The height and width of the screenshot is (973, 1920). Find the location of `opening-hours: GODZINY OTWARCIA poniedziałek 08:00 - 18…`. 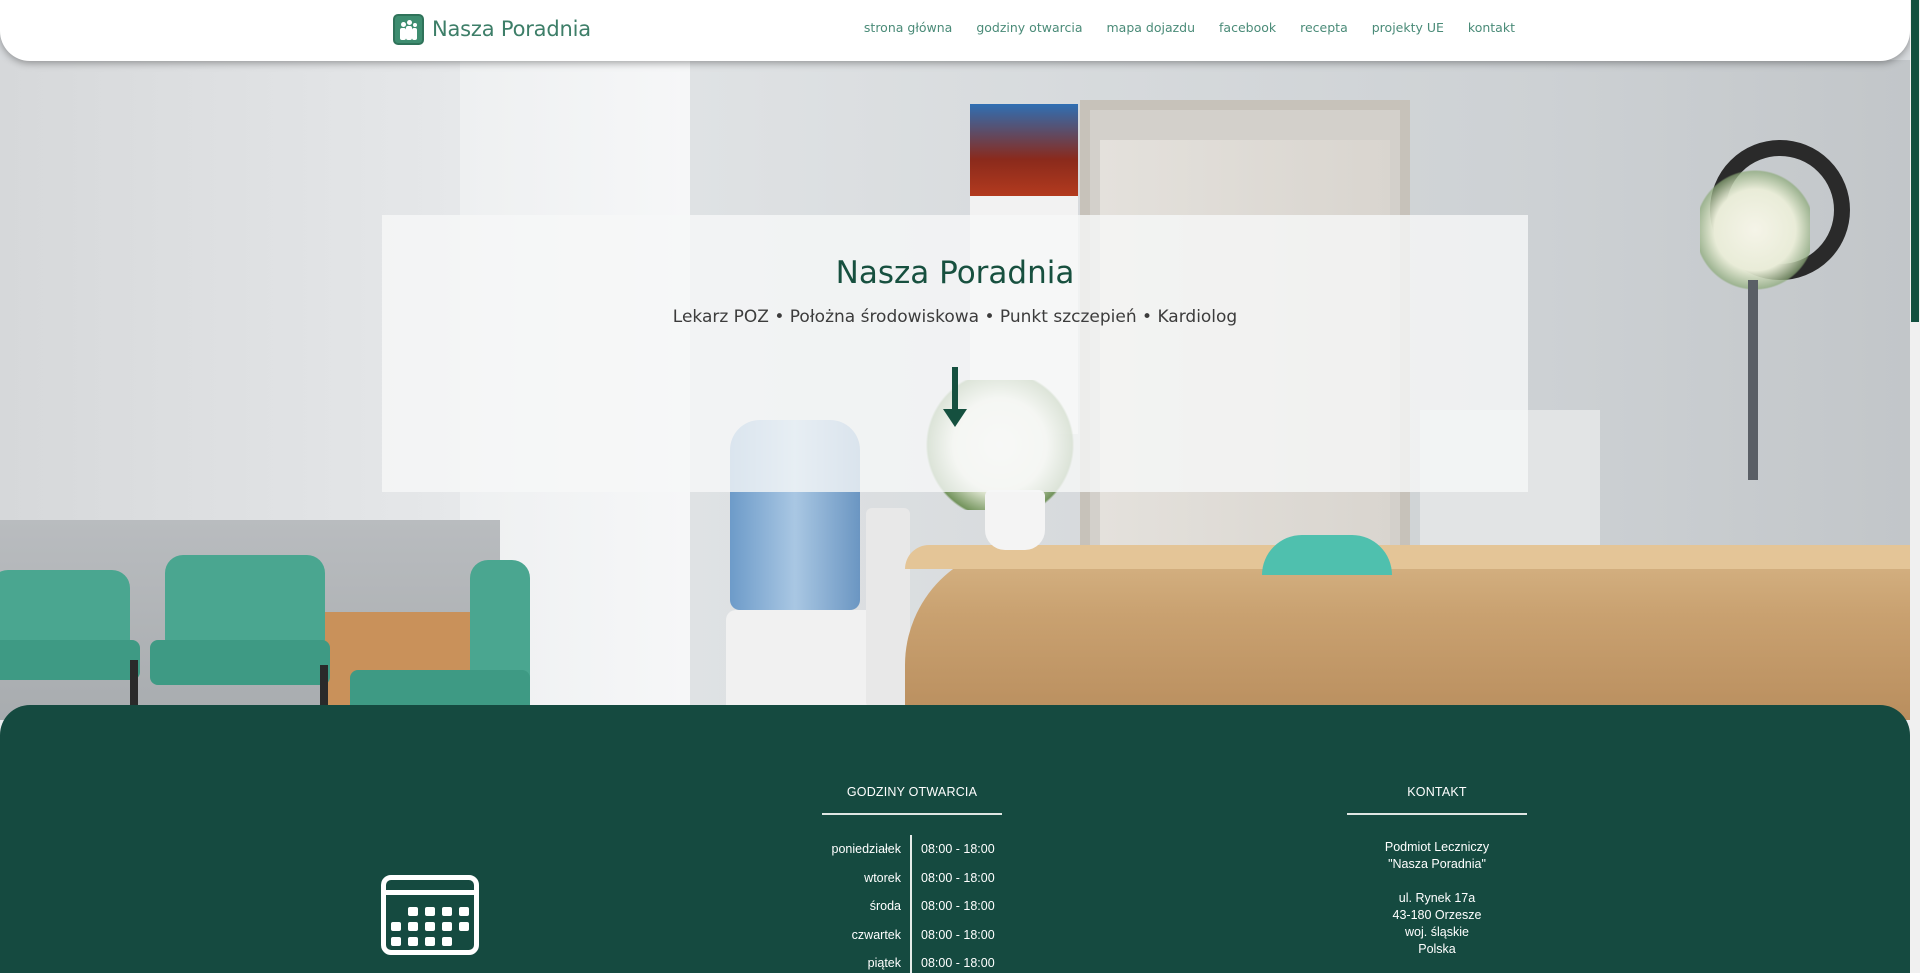

opening-hours: GODZINY OTWARCIA poniedziałek 08:00 - 18… is located at coordinates (912, 879).